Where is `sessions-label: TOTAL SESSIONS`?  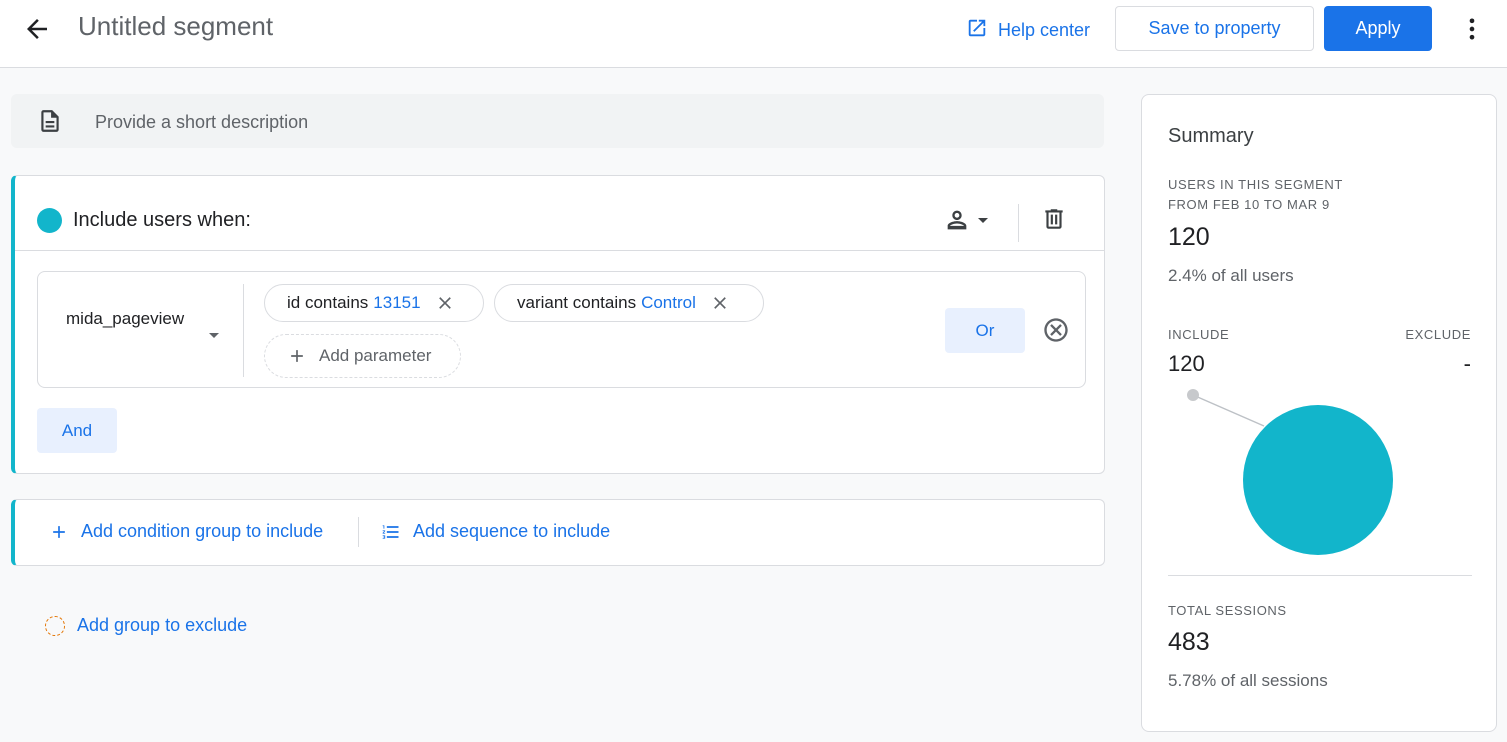 sessions-label: TOTAL SESSIONS is located at coordinates (1227, 610).